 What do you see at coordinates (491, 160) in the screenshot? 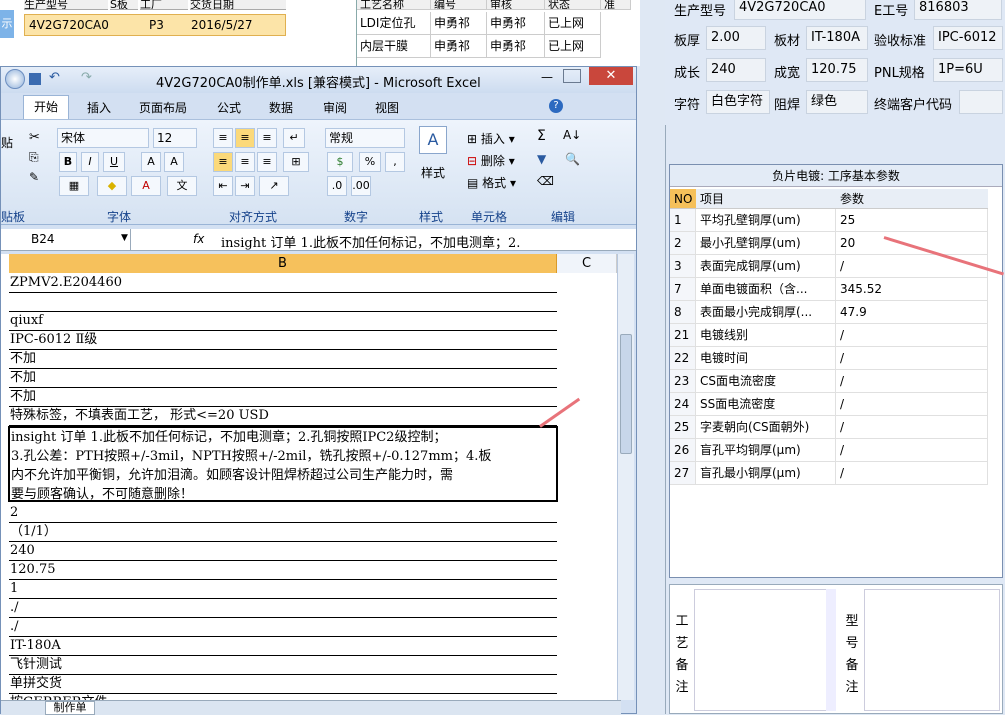
I see `delete-cells-button: ⊟ 删除 ▾` at bounding box center [491, 160].